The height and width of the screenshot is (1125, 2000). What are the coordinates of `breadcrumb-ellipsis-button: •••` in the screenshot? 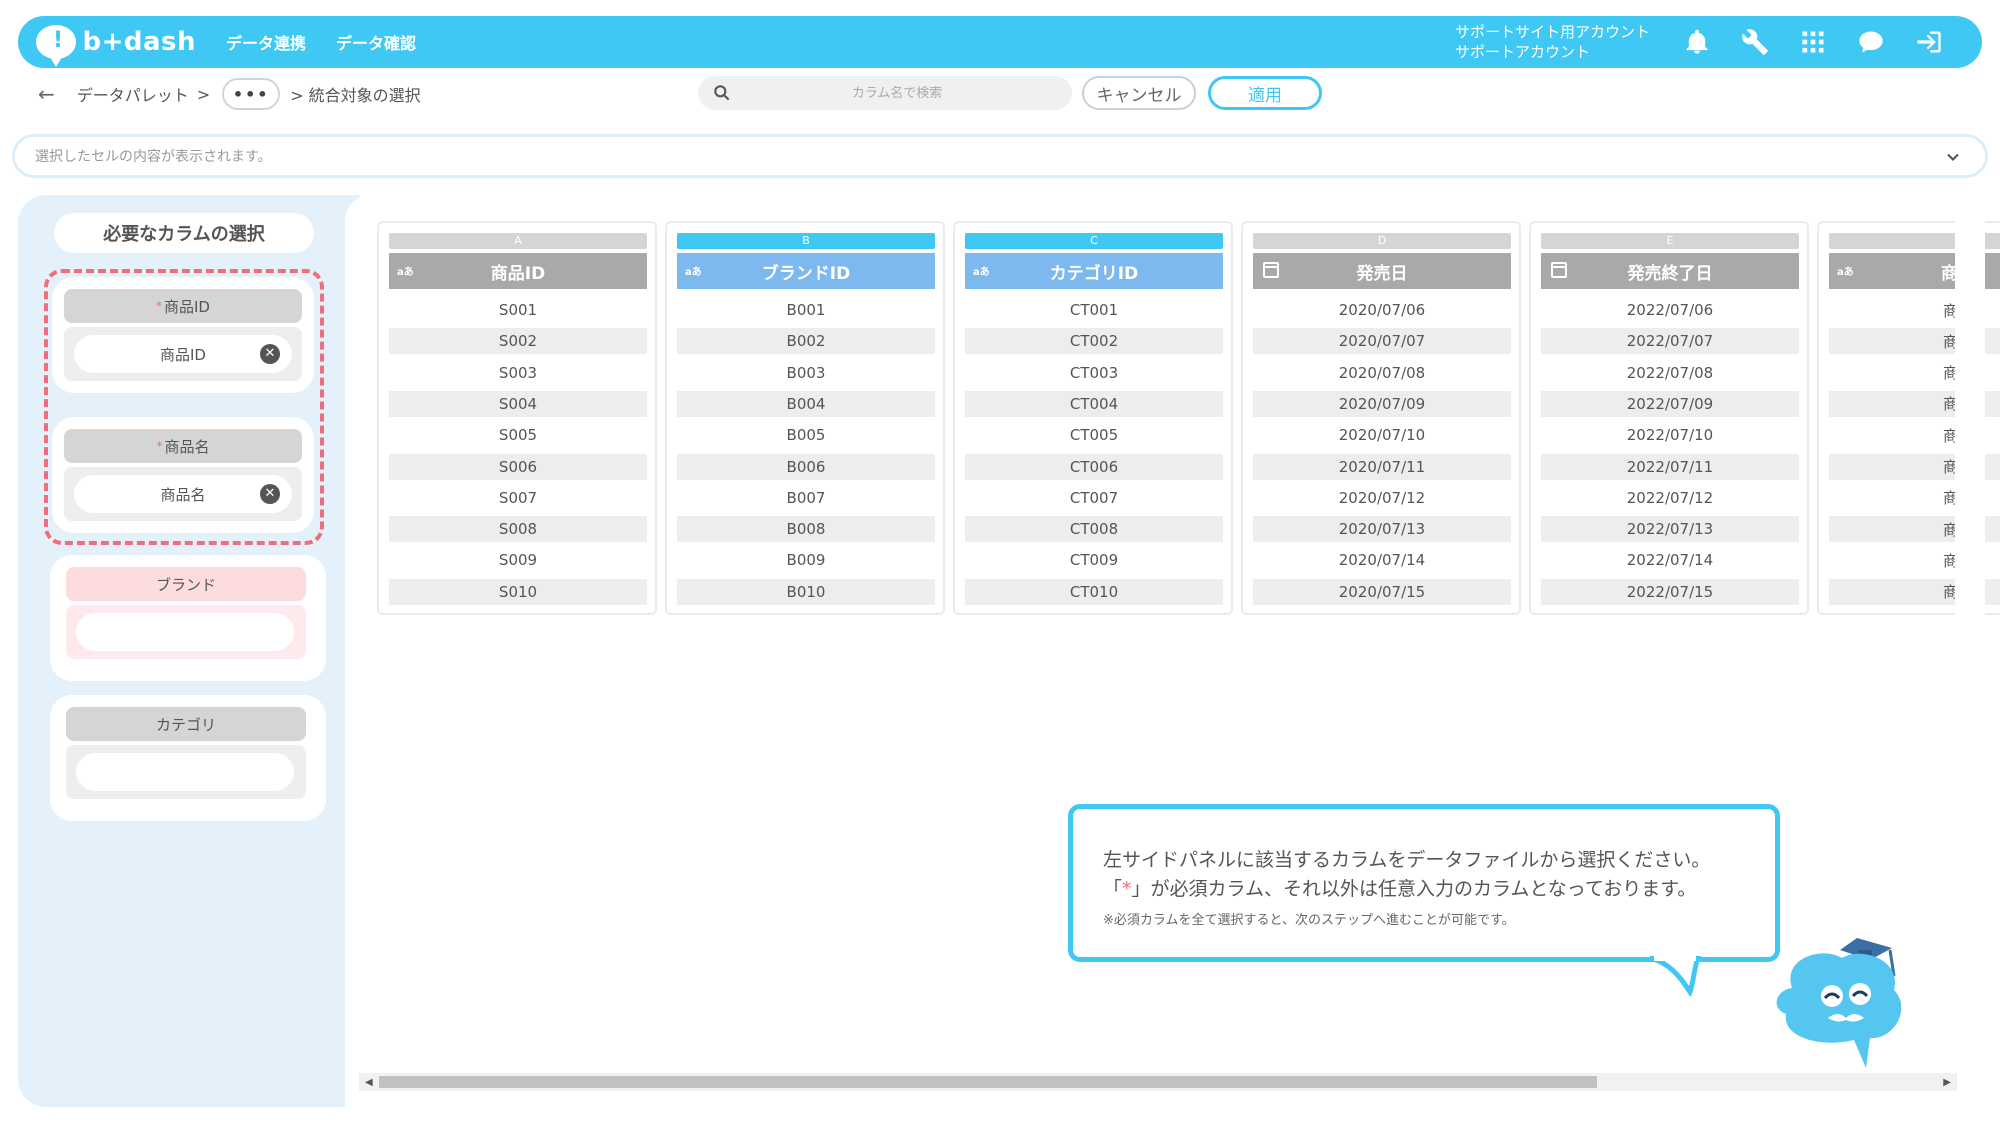 It's located at (251, 94).